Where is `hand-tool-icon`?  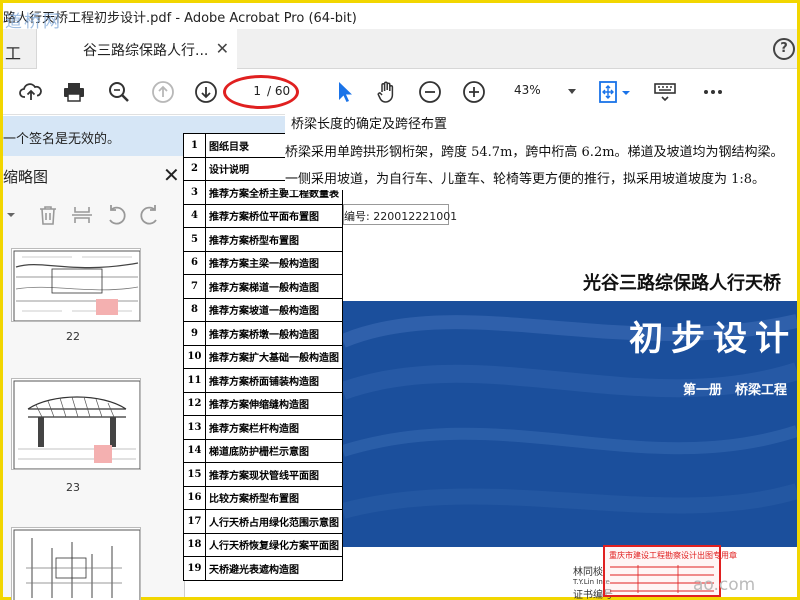
hand-tool-icon is located at coordinates (387, 92).